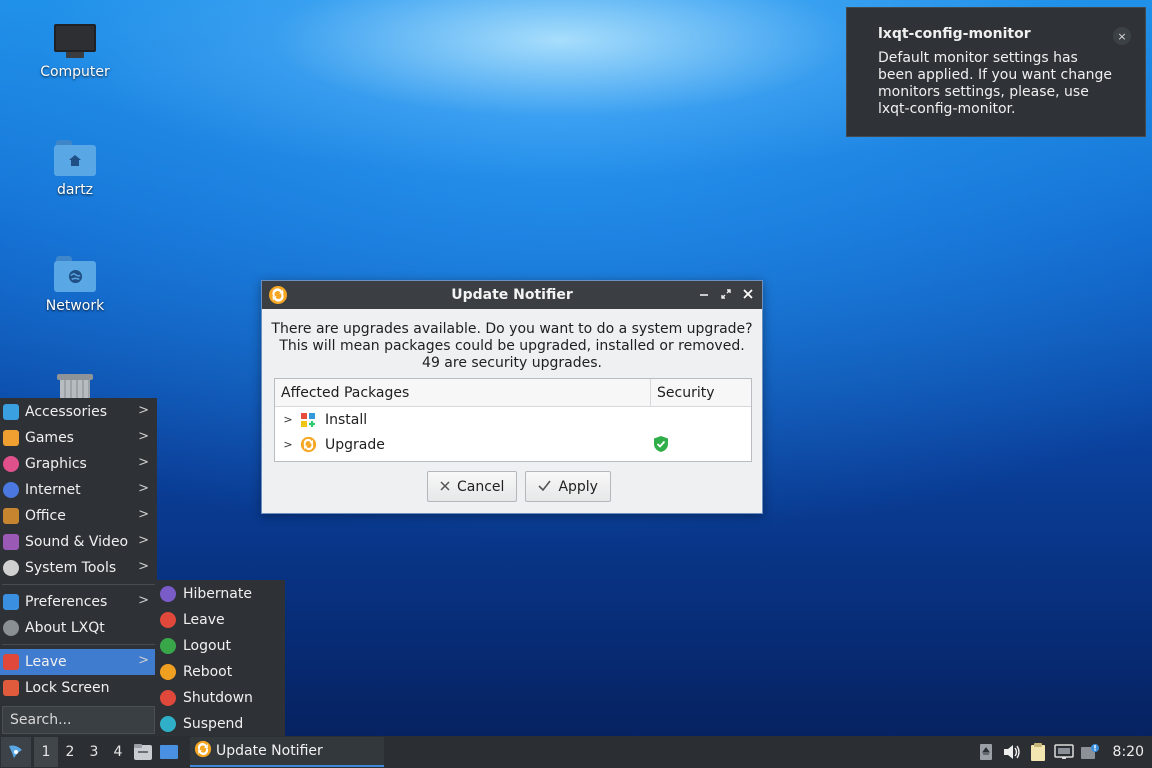 The height and width of the screenshot is (768, 1152). I want to click on menu-item-label: Accessories, so click(66, 412).